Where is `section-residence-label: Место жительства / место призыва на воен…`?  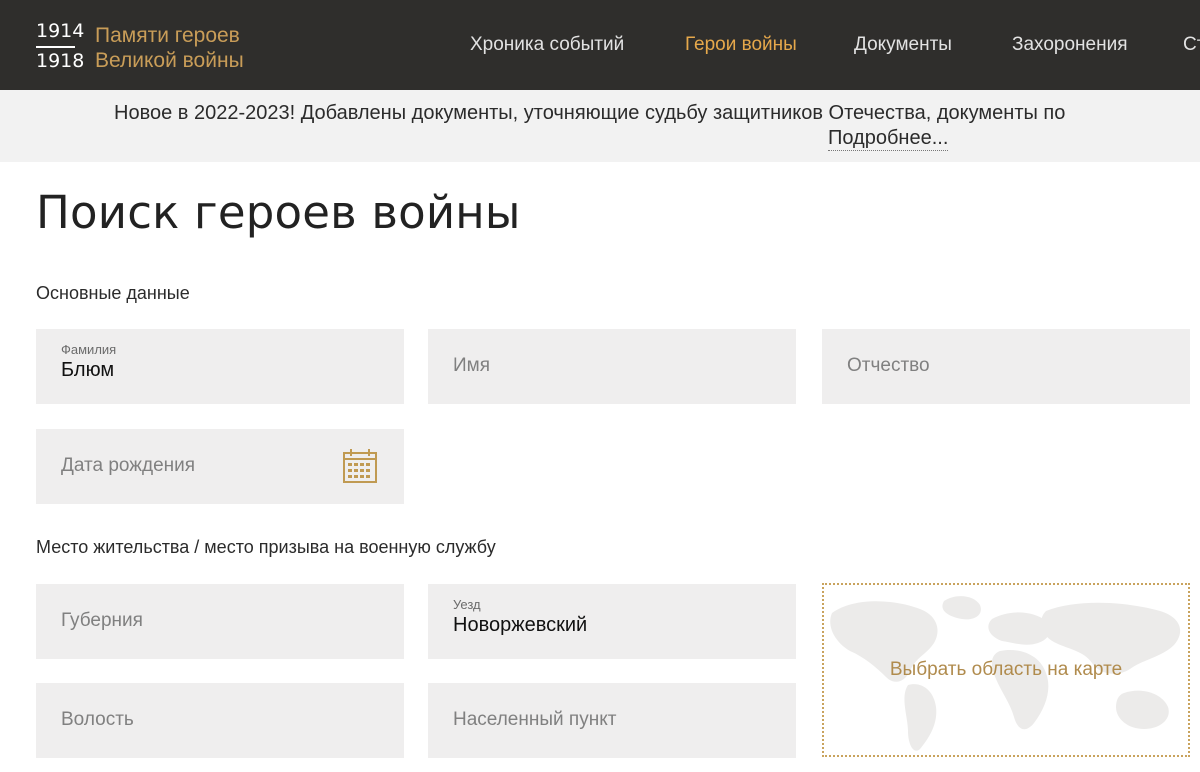 section-residence-label: Место жительства / место призыва на воен… is located at coordinates (266, 547).